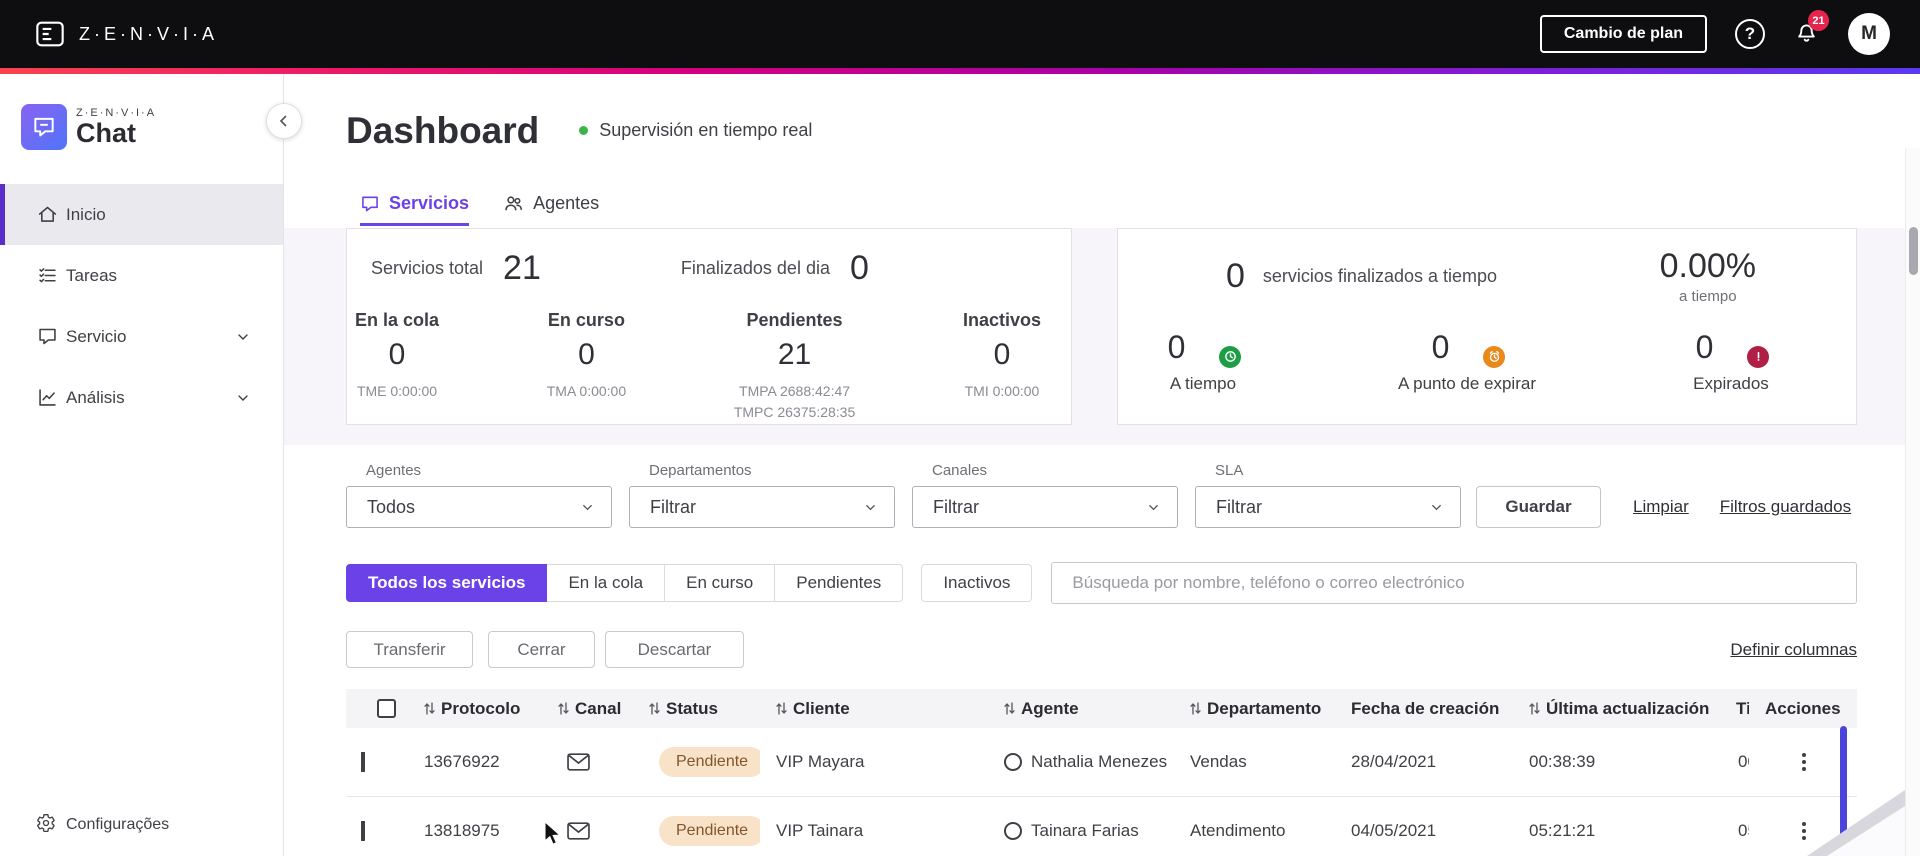 This screenshot has height=856, width=1920. I want to click on department-cell: Atendimento, so click(1238, 830).